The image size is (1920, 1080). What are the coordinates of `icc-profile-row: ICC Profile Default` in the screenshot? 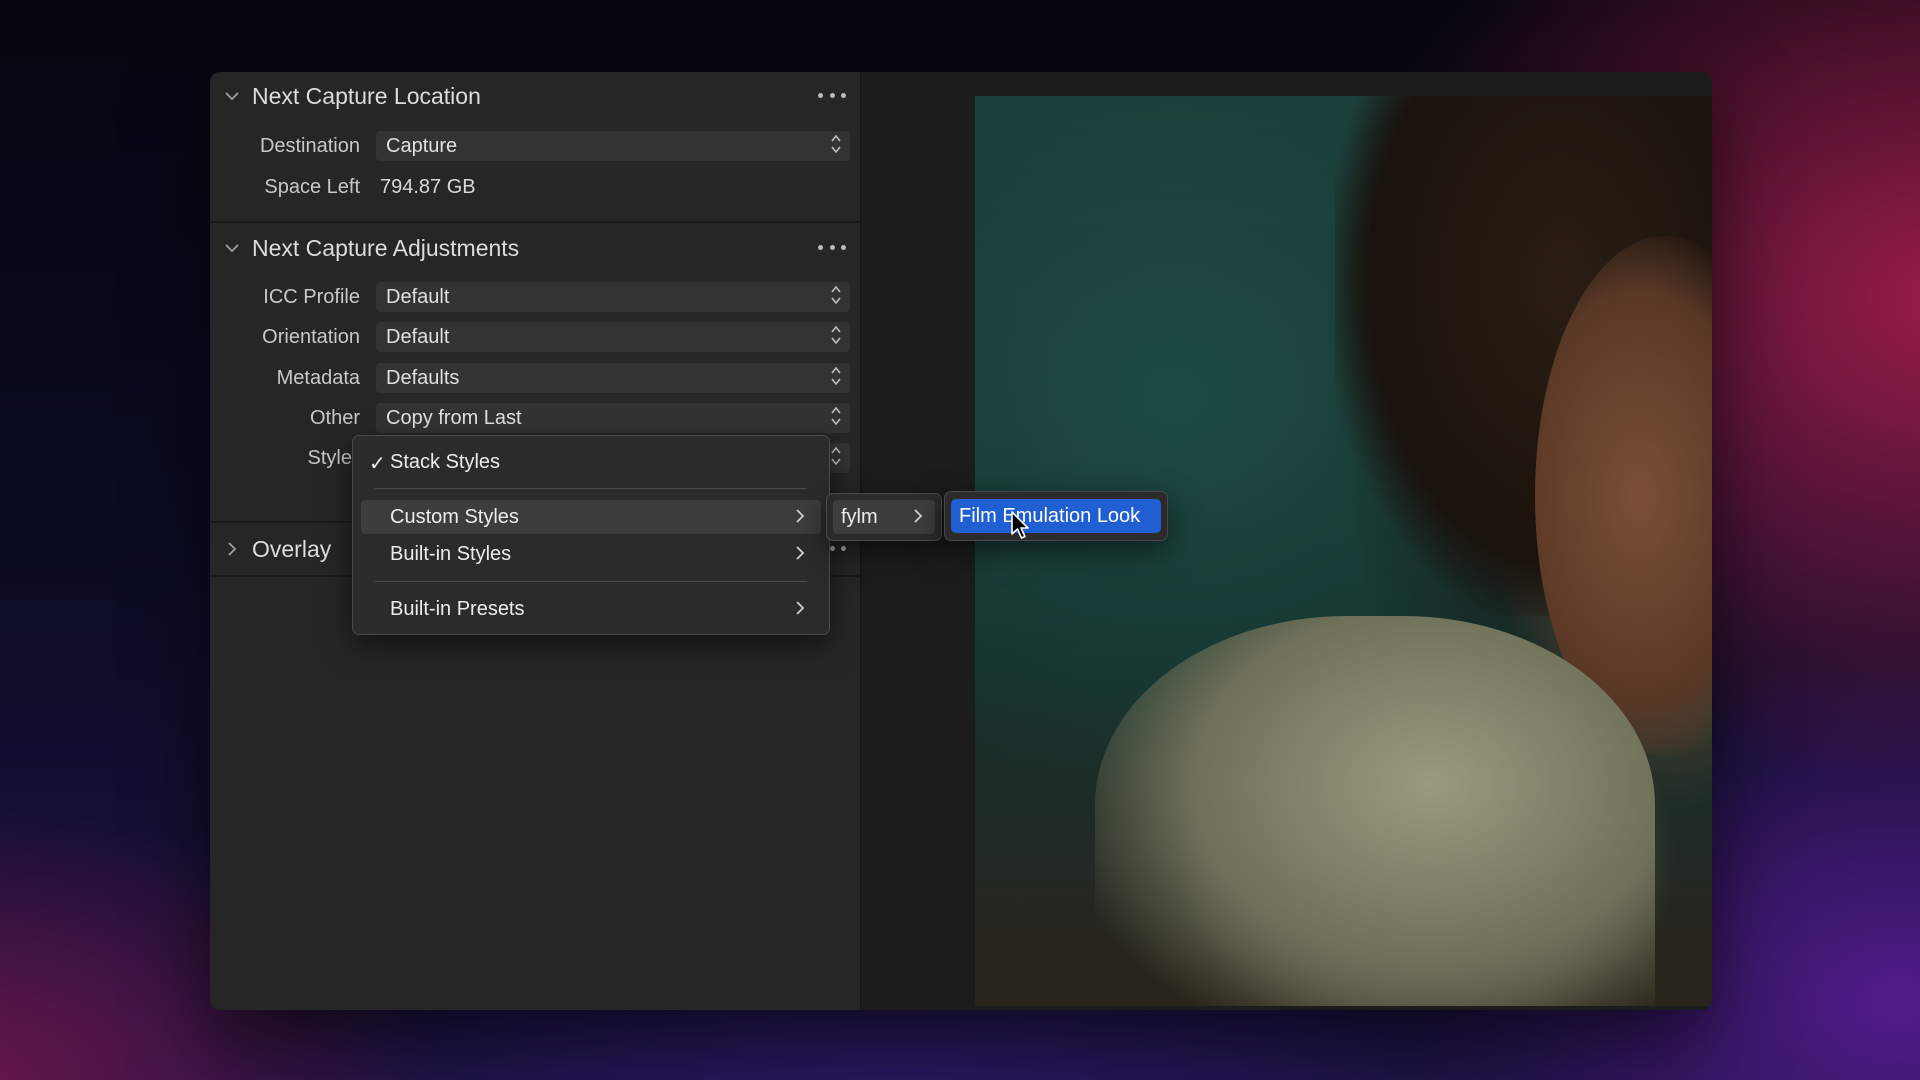 It's located at (535, 297).